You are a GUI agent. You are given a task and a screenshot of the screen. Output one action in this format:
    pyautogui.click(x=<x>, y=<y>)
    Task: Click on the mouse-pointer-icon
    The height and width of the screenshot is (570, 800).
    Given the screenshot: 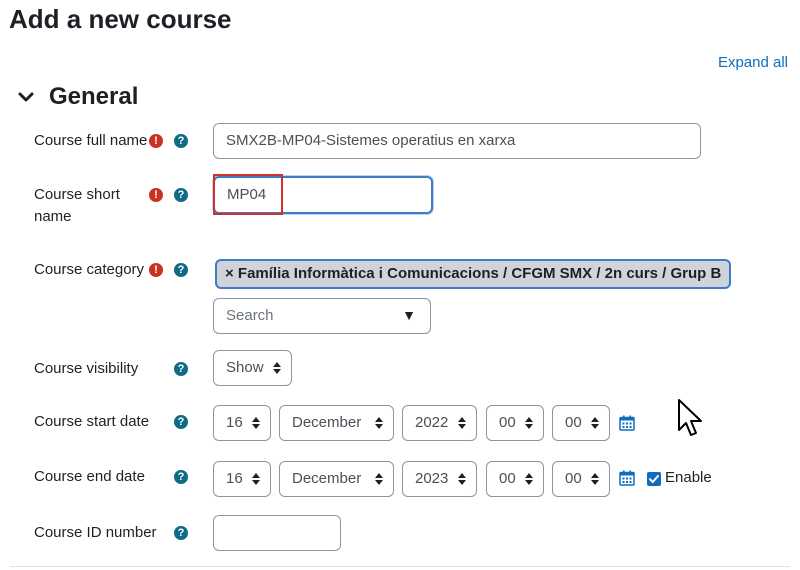 What is the action you would take?
    pyautogui.click(x=690, y=417)
    